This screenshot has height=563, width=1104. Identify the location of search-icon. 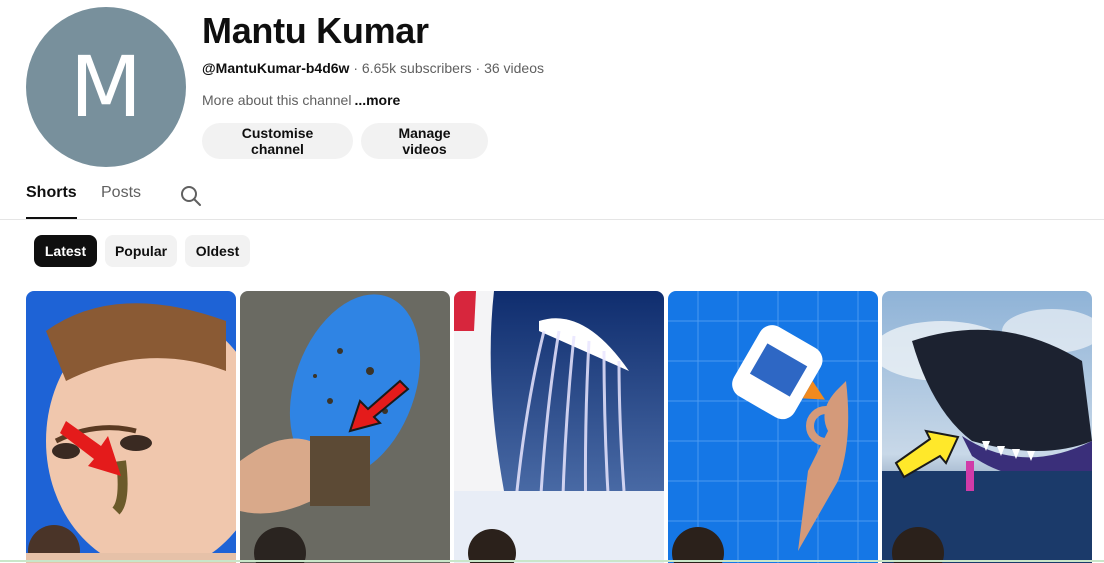
(191, 196).